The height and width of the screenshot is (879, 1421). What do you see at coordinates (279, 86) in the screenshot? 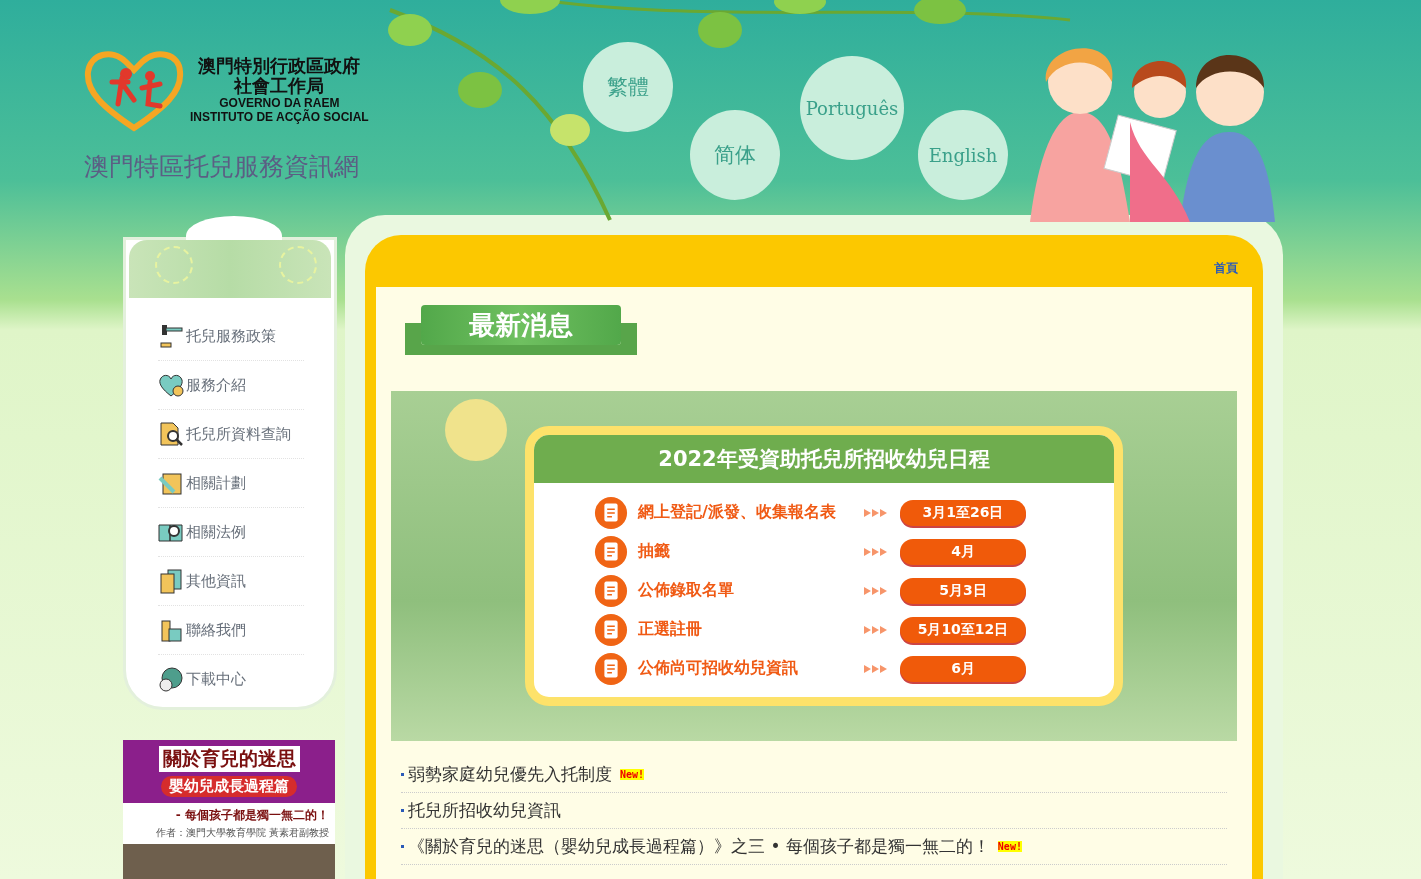
I see `org-name-chinese: 社會工作局` at bounding box center [279, 86].